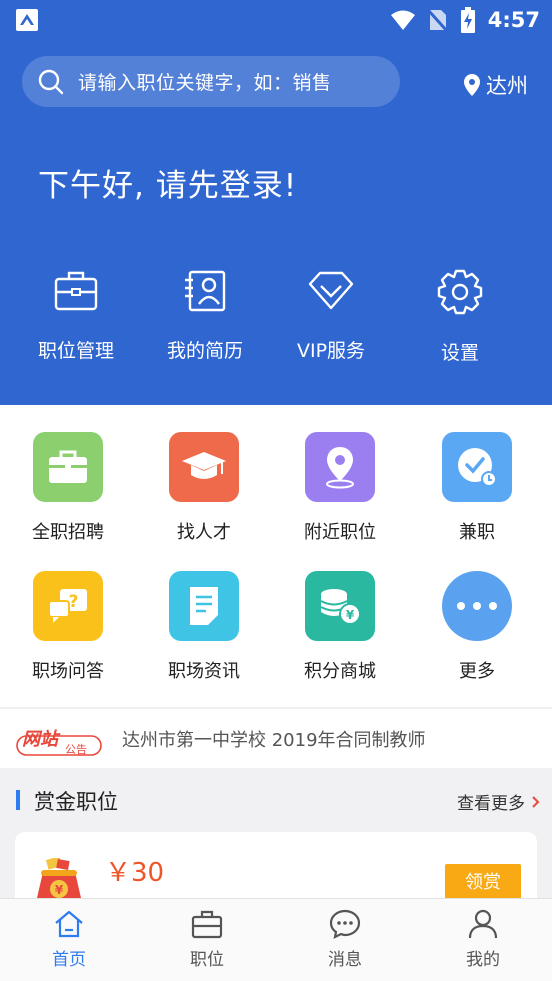 Image resolution: width=552 pixels, height=981 pixels. What do you see at coordinates (467, 20) in the screenshot?
I see `battery-charging-icon` at bounding box center [467, 20].